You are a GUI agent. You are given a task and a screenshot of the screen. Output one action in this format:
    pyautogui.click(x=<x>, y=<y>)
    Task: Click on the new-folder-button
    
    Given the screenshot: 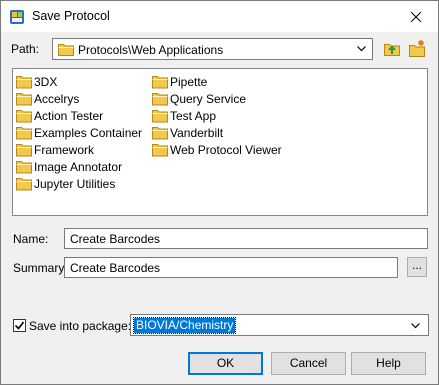 What is the action you would take?
    pyautogui.click(x=417, y=49)
    